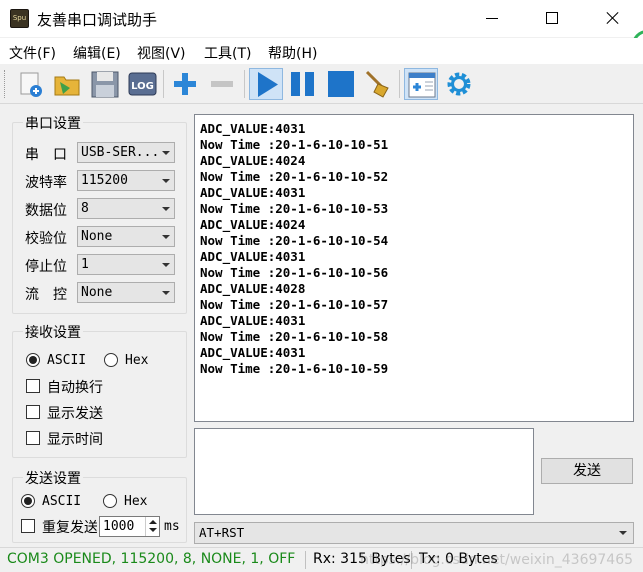 This screenshot has height=572, width=643. Describe the element at coordinates (46, 267) in the screenshot. I see `stop-bits-label: 停止位` at that location.